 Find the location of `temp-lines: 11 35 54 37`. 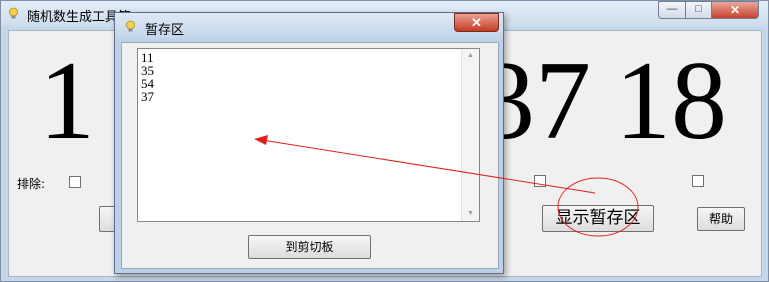

temp-lines: 11 35 54 37 is located at coordinates (147, 77).